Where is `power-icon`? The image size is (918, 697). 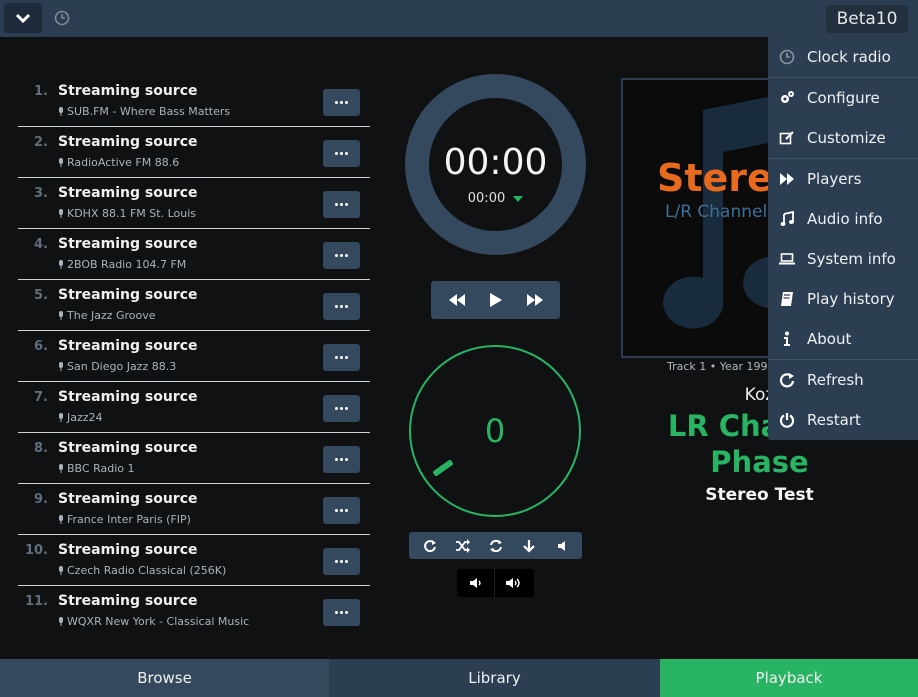 power-icon is located at coordinates (787, 420).